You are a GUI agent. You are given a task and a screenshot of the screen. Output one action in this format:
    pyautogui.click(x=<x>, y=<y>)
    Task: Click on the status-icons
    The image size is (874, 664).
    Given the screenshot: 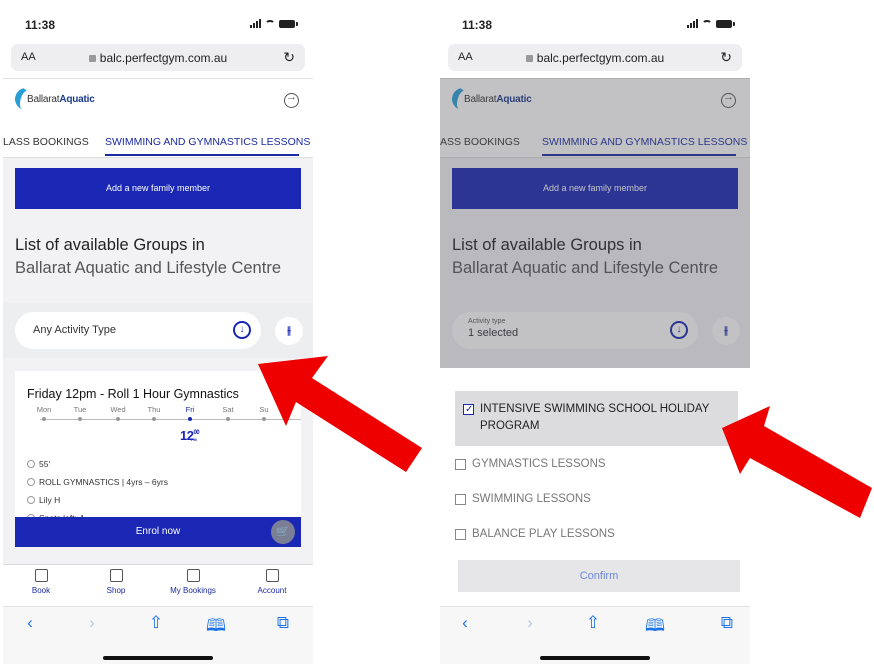 What is the action you would take?
    pyautogui.click(x=274, y=23)
    